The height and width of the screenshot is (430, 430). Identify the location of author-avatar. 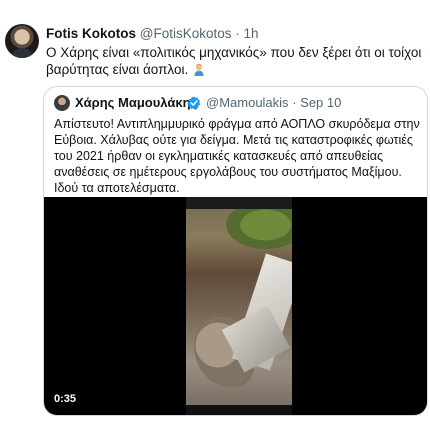
(22, 41).